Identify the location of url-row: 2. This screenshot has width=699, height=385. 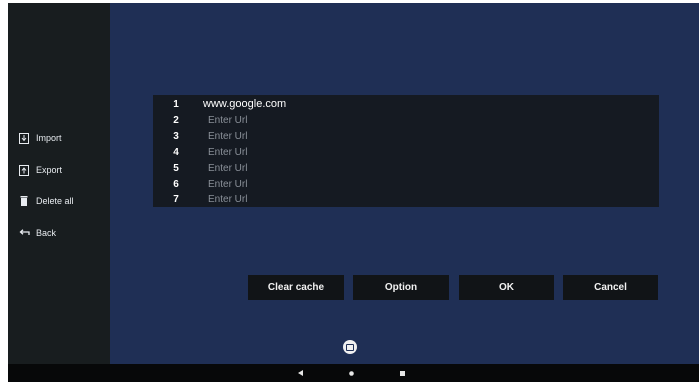
(406, 120).